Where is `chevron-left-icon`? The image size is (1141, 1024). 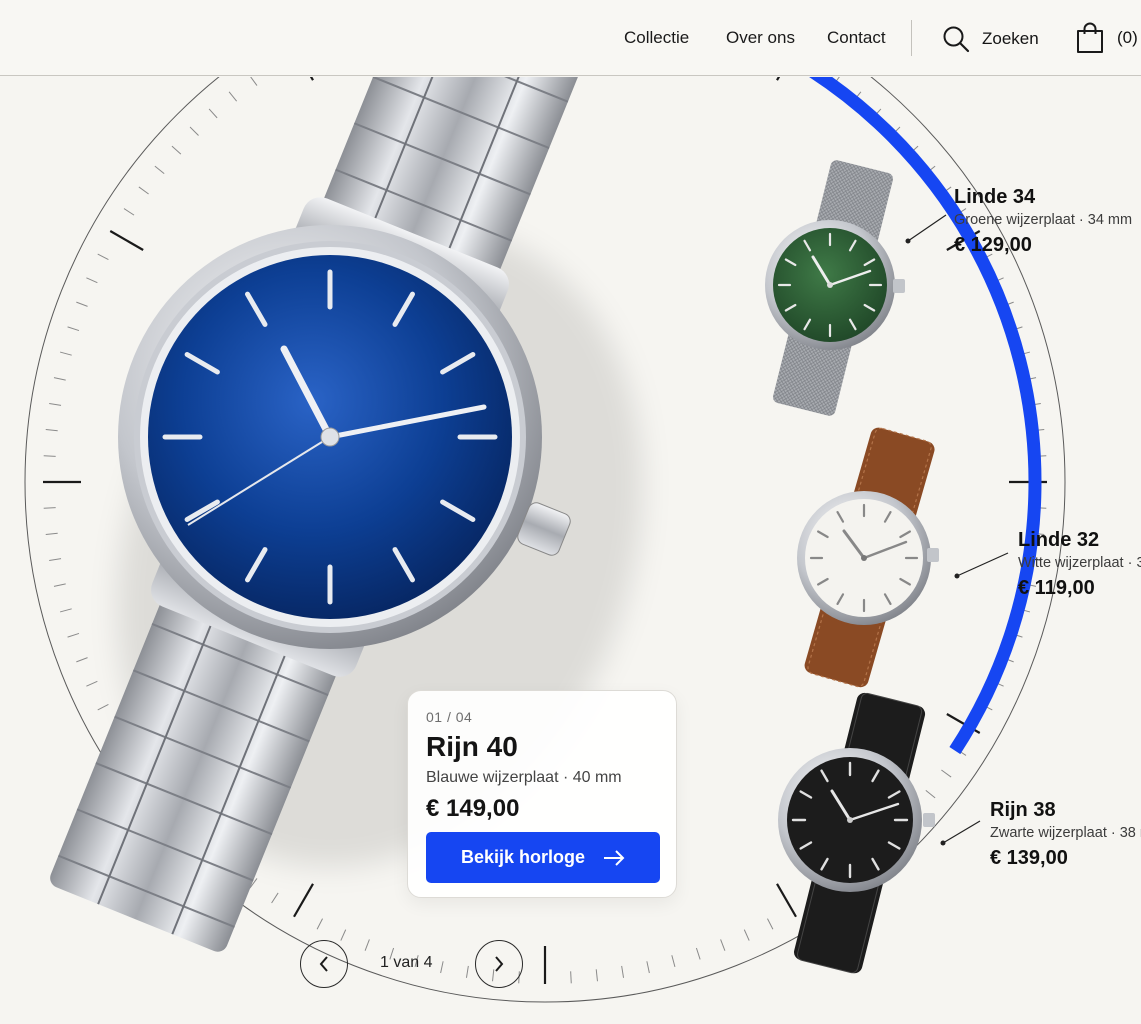
chevron-left-icon is located at coordinates (323, 964).